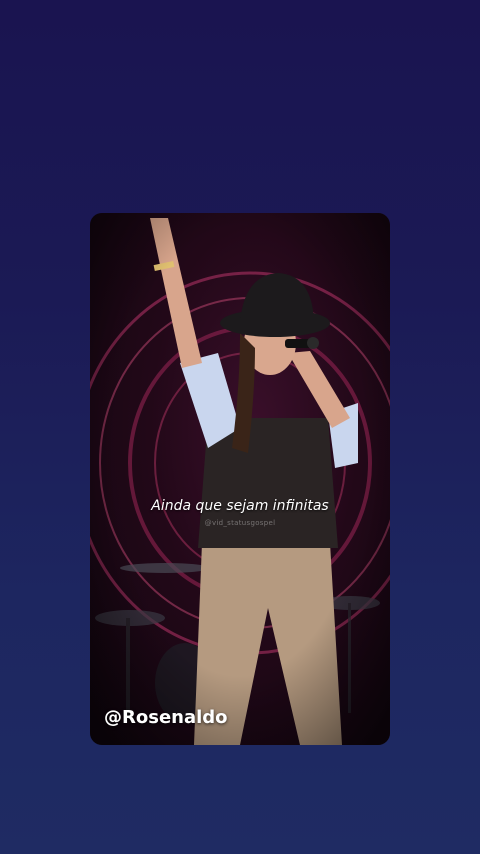  What do you see at coordinates (240, 523) in the screenshot?
I see `watermark-text: @vid_statusgospel` at bounding box center [240, 523].